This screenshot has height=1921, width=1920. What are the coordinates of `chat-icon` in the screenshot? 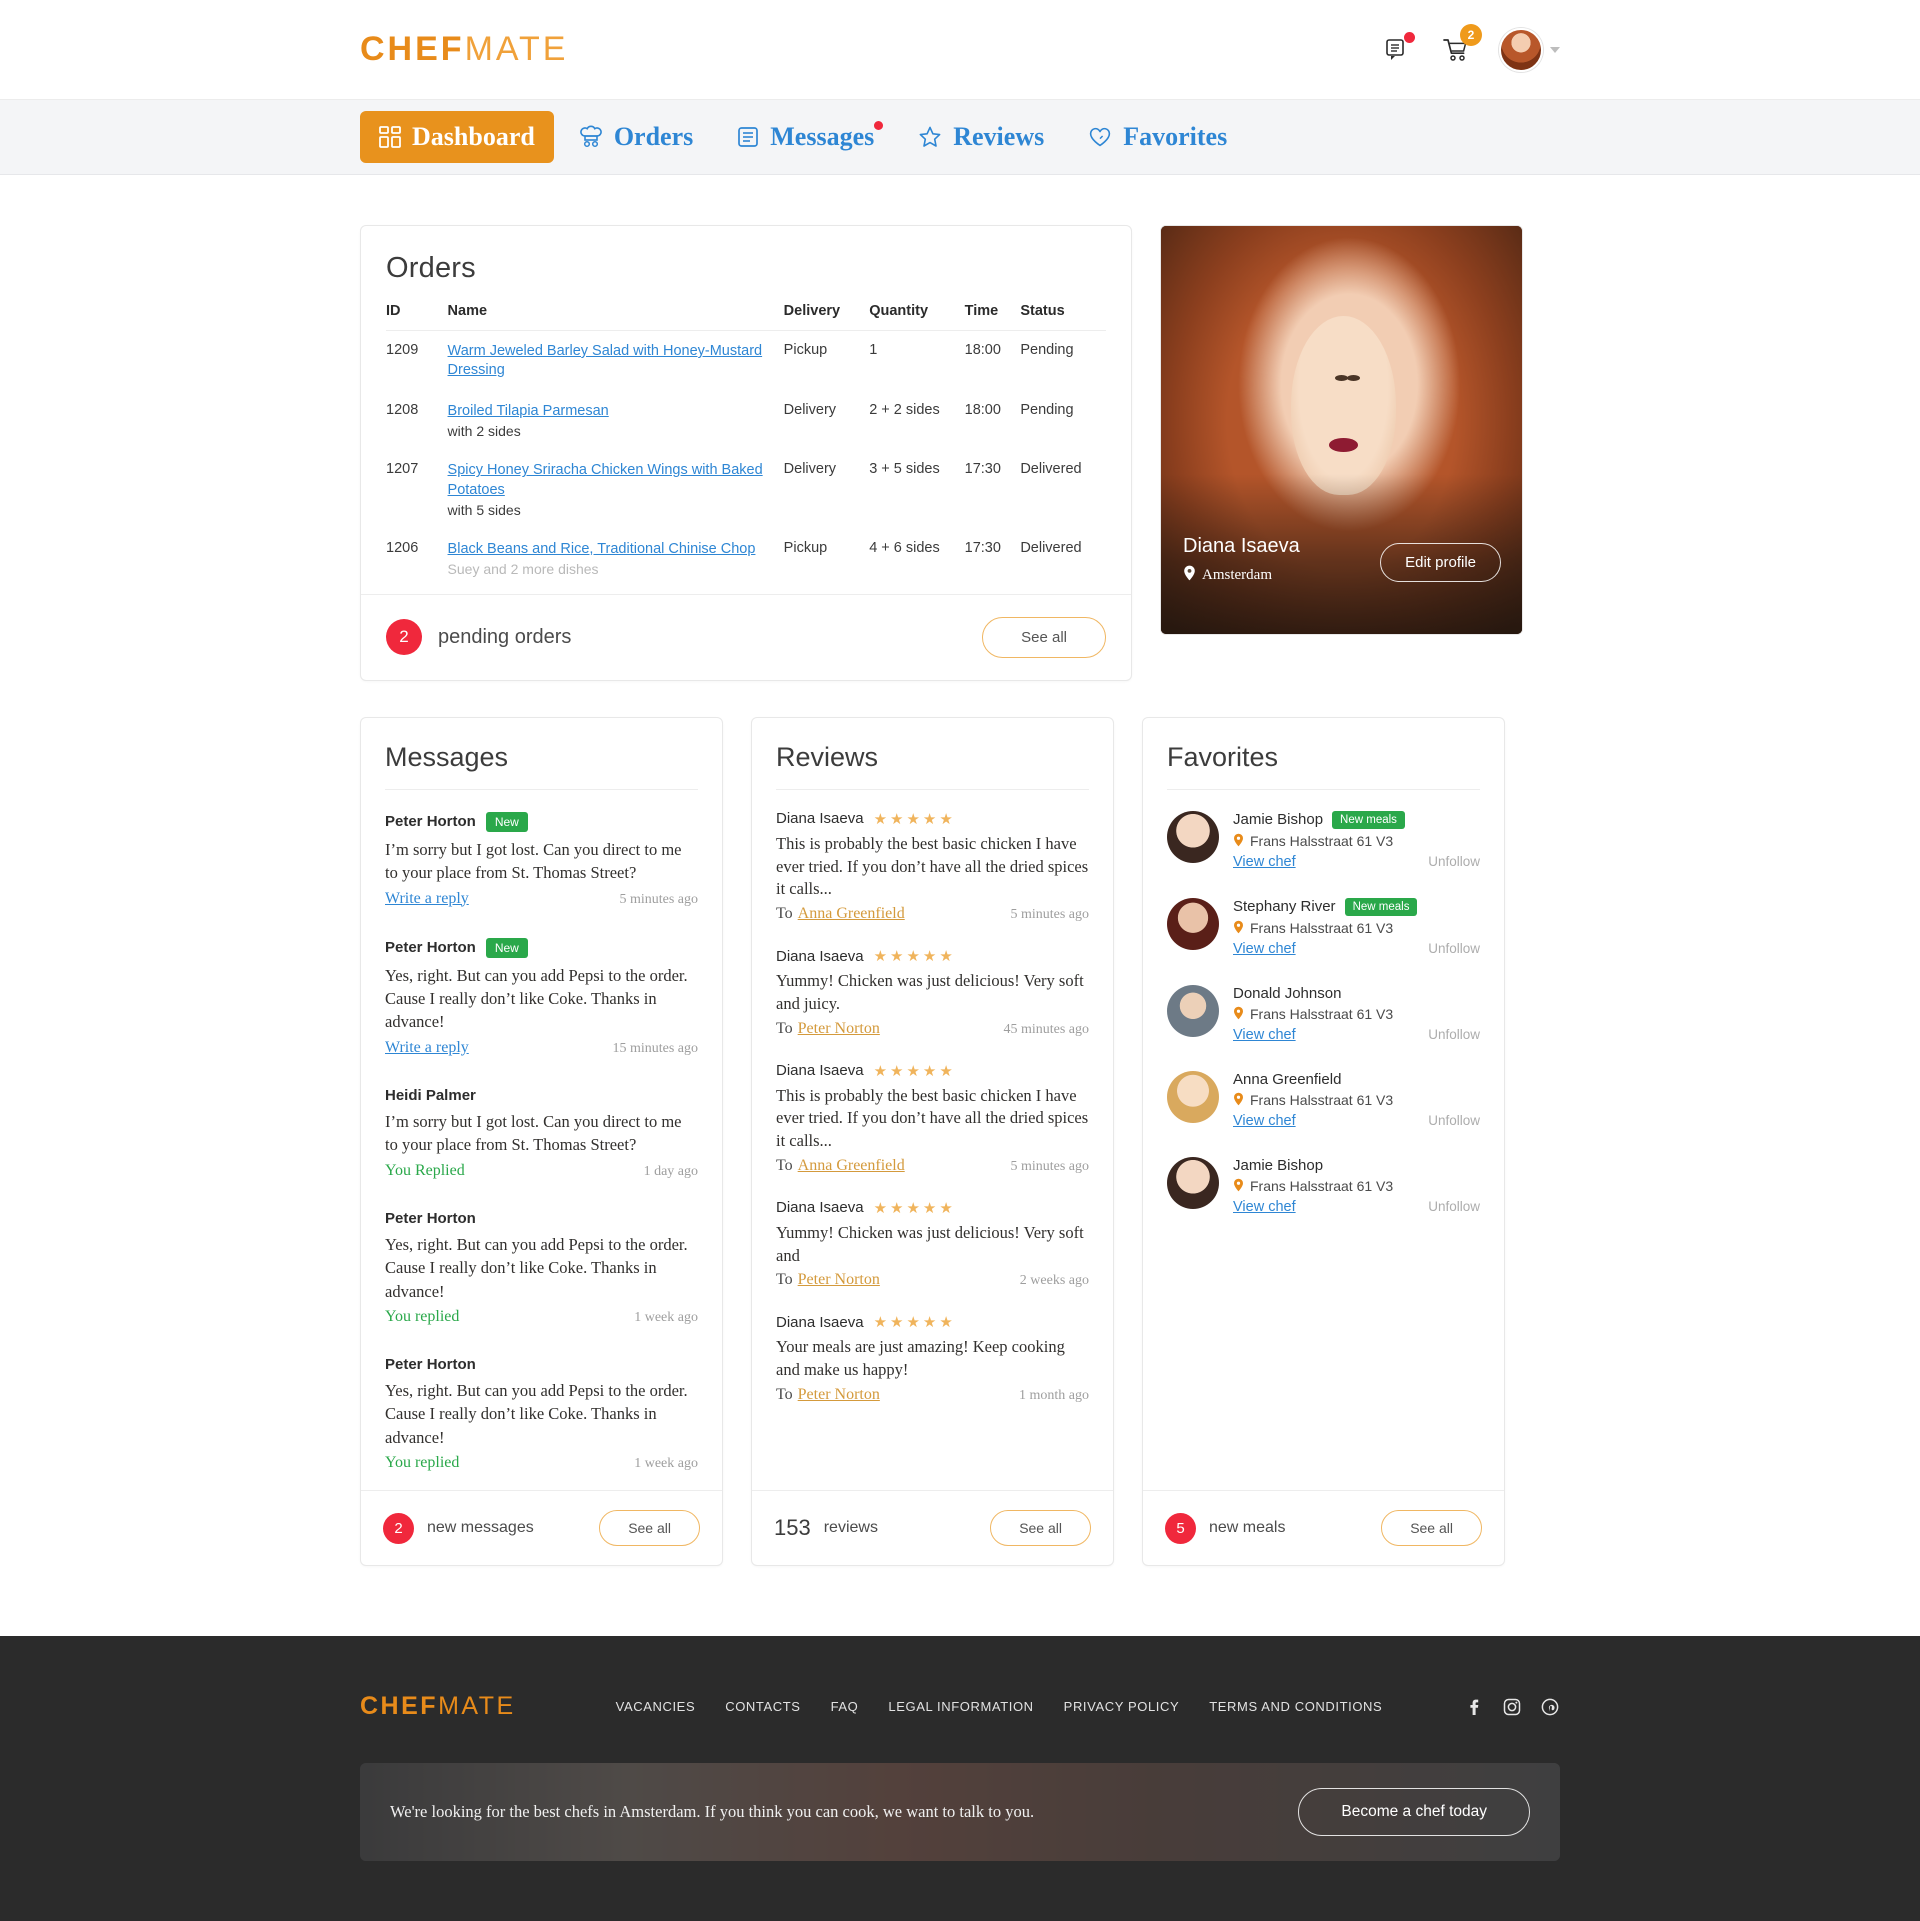 It's located at (1397, 49).